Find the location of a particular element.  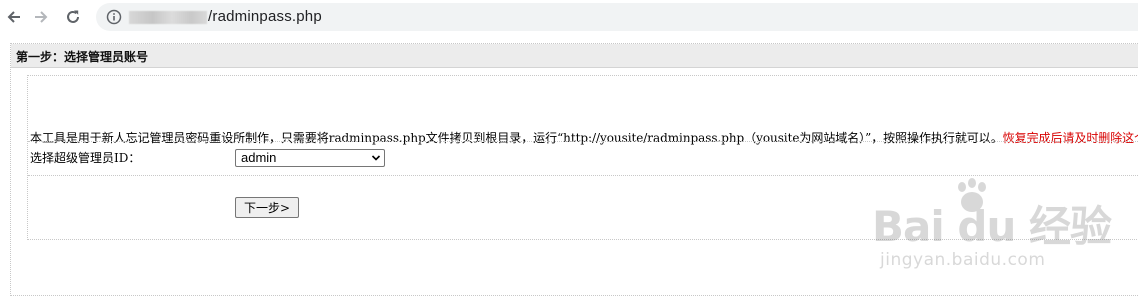

reload-icon is located at coordinates (73, 16).